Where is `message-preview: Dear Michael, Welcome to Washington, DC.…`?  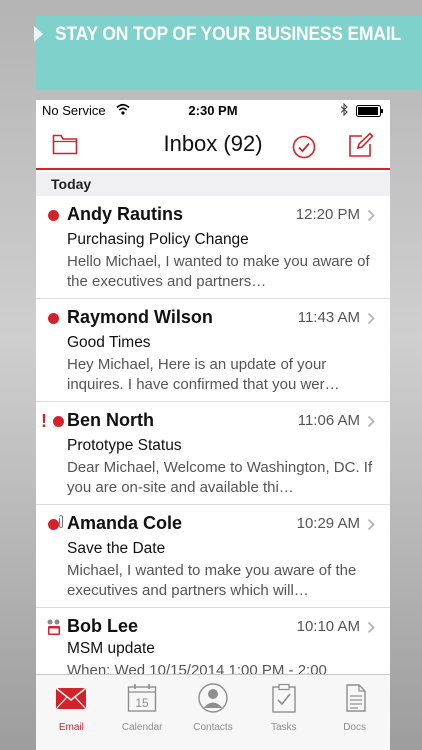
message-preview: Dear Michael, Welcome to Washington, DC.… is located at coordinates (220, 477).